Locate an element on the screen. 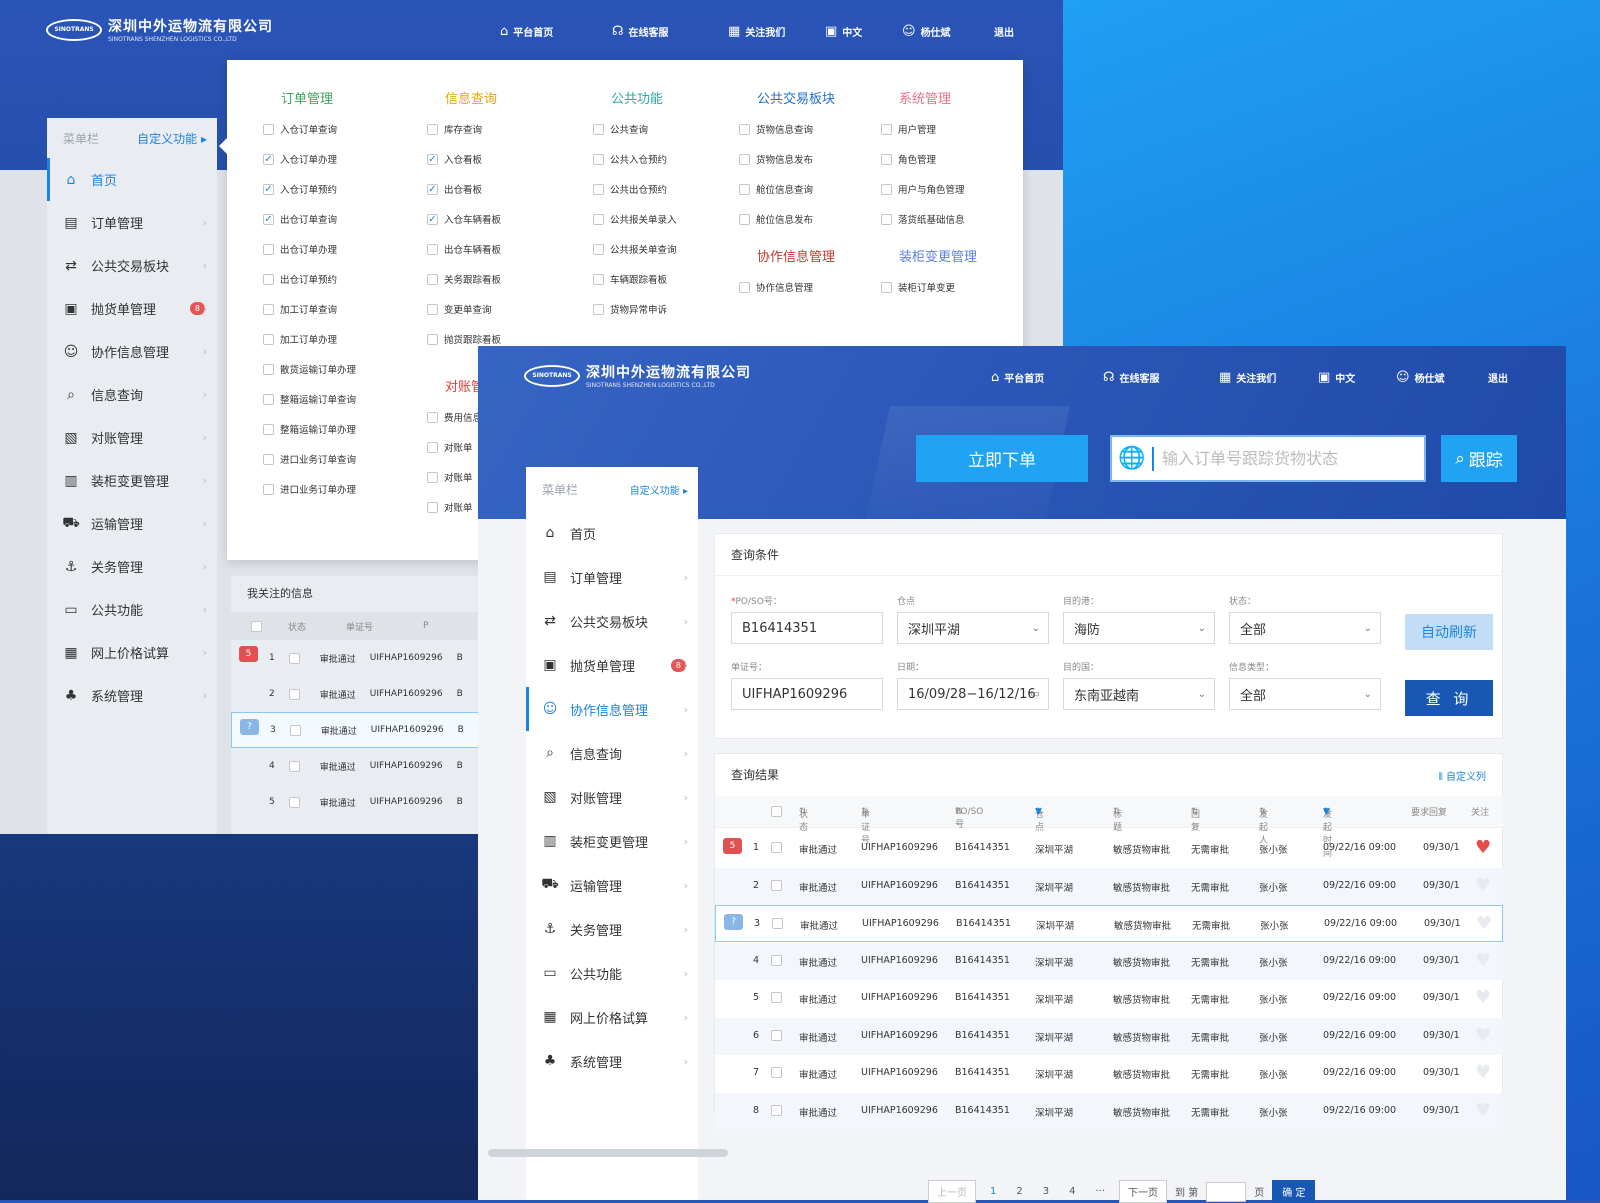 This screenshot has width=1600, height=1203. table-row: 5 审批通过 UIFHAP1609296 B is located at coordinates (356, 802).